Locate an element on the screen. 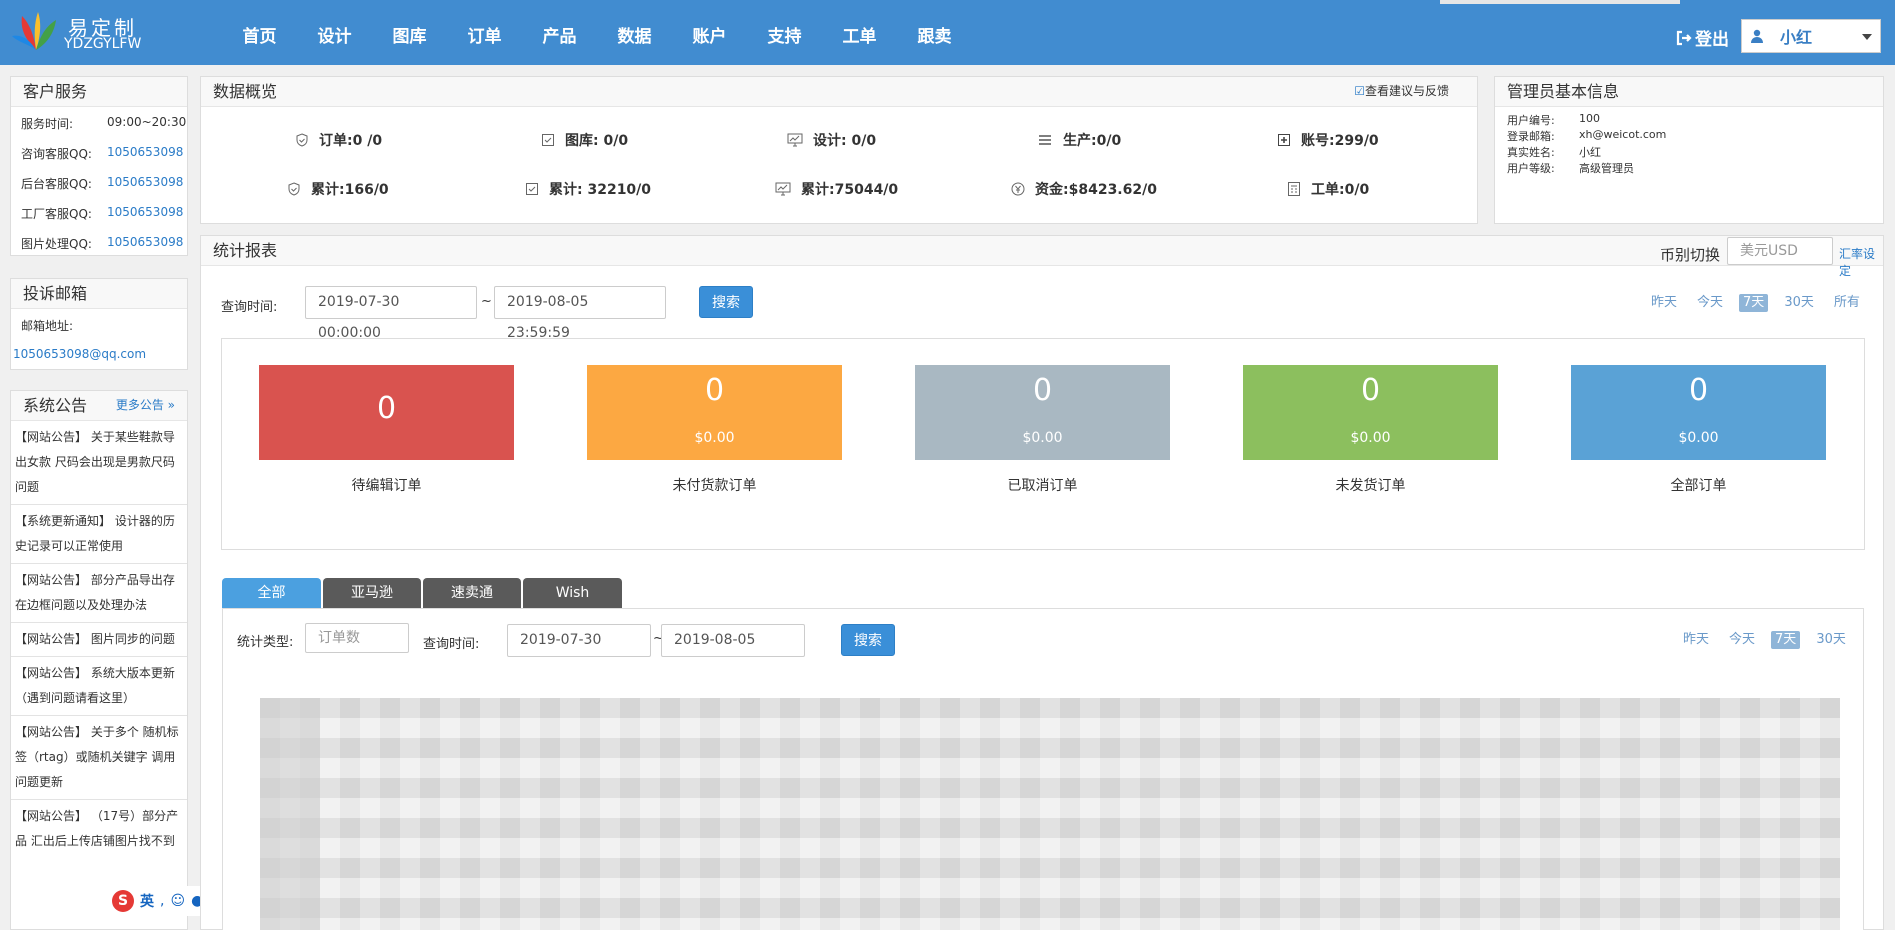 This screenshot has width=1895, height=930. card-unpaid: 0 $0.00 is located at coordinates (714, 412).